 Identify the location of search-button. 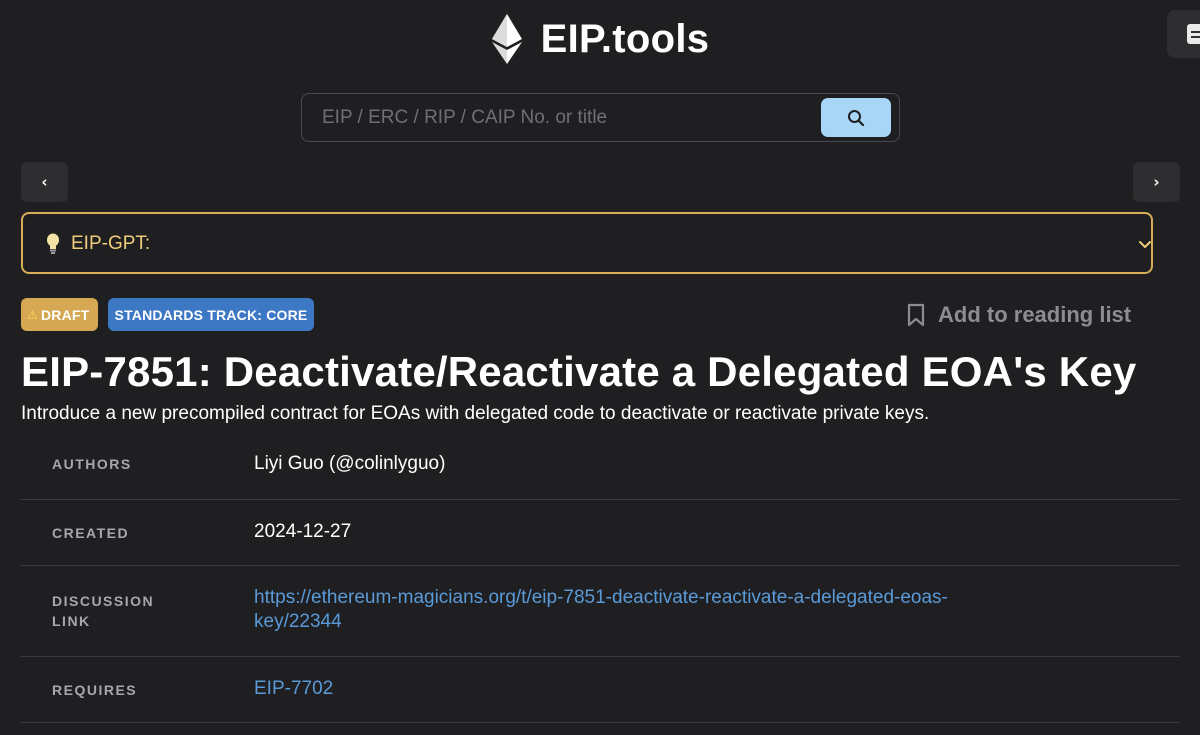
(856, 117).